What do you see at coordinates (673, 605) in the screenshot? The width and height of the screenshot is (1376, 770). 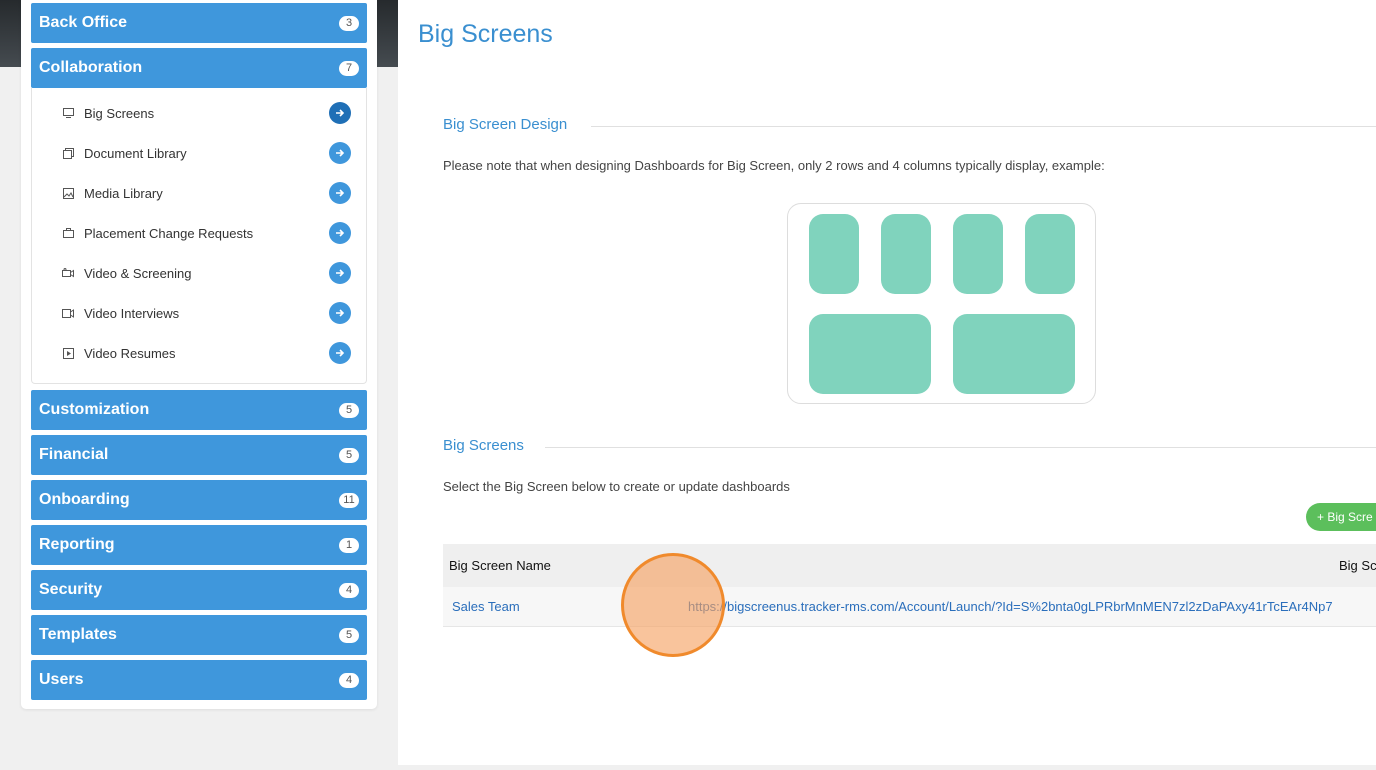 I see `click-indicator` at bounding box center [673, 605].